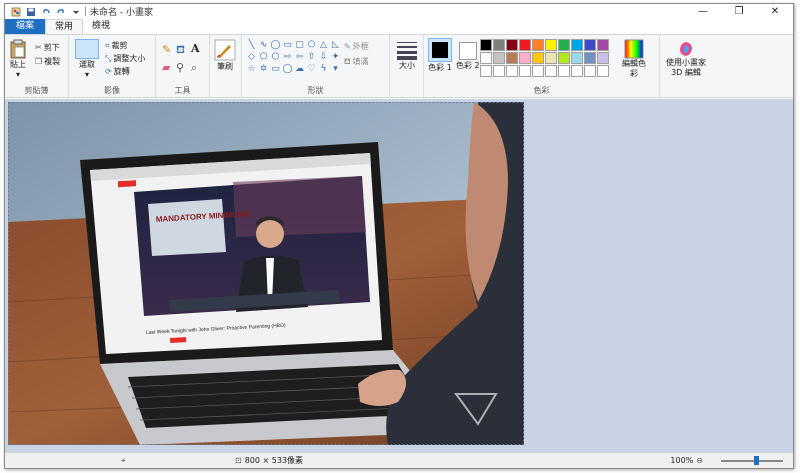 This screenshot has width=800, height=473. What do you see at coordinates (263, 45) in the screenshot?
I see `curve-shape-icon: ∿` at bounding box center [263, 45].